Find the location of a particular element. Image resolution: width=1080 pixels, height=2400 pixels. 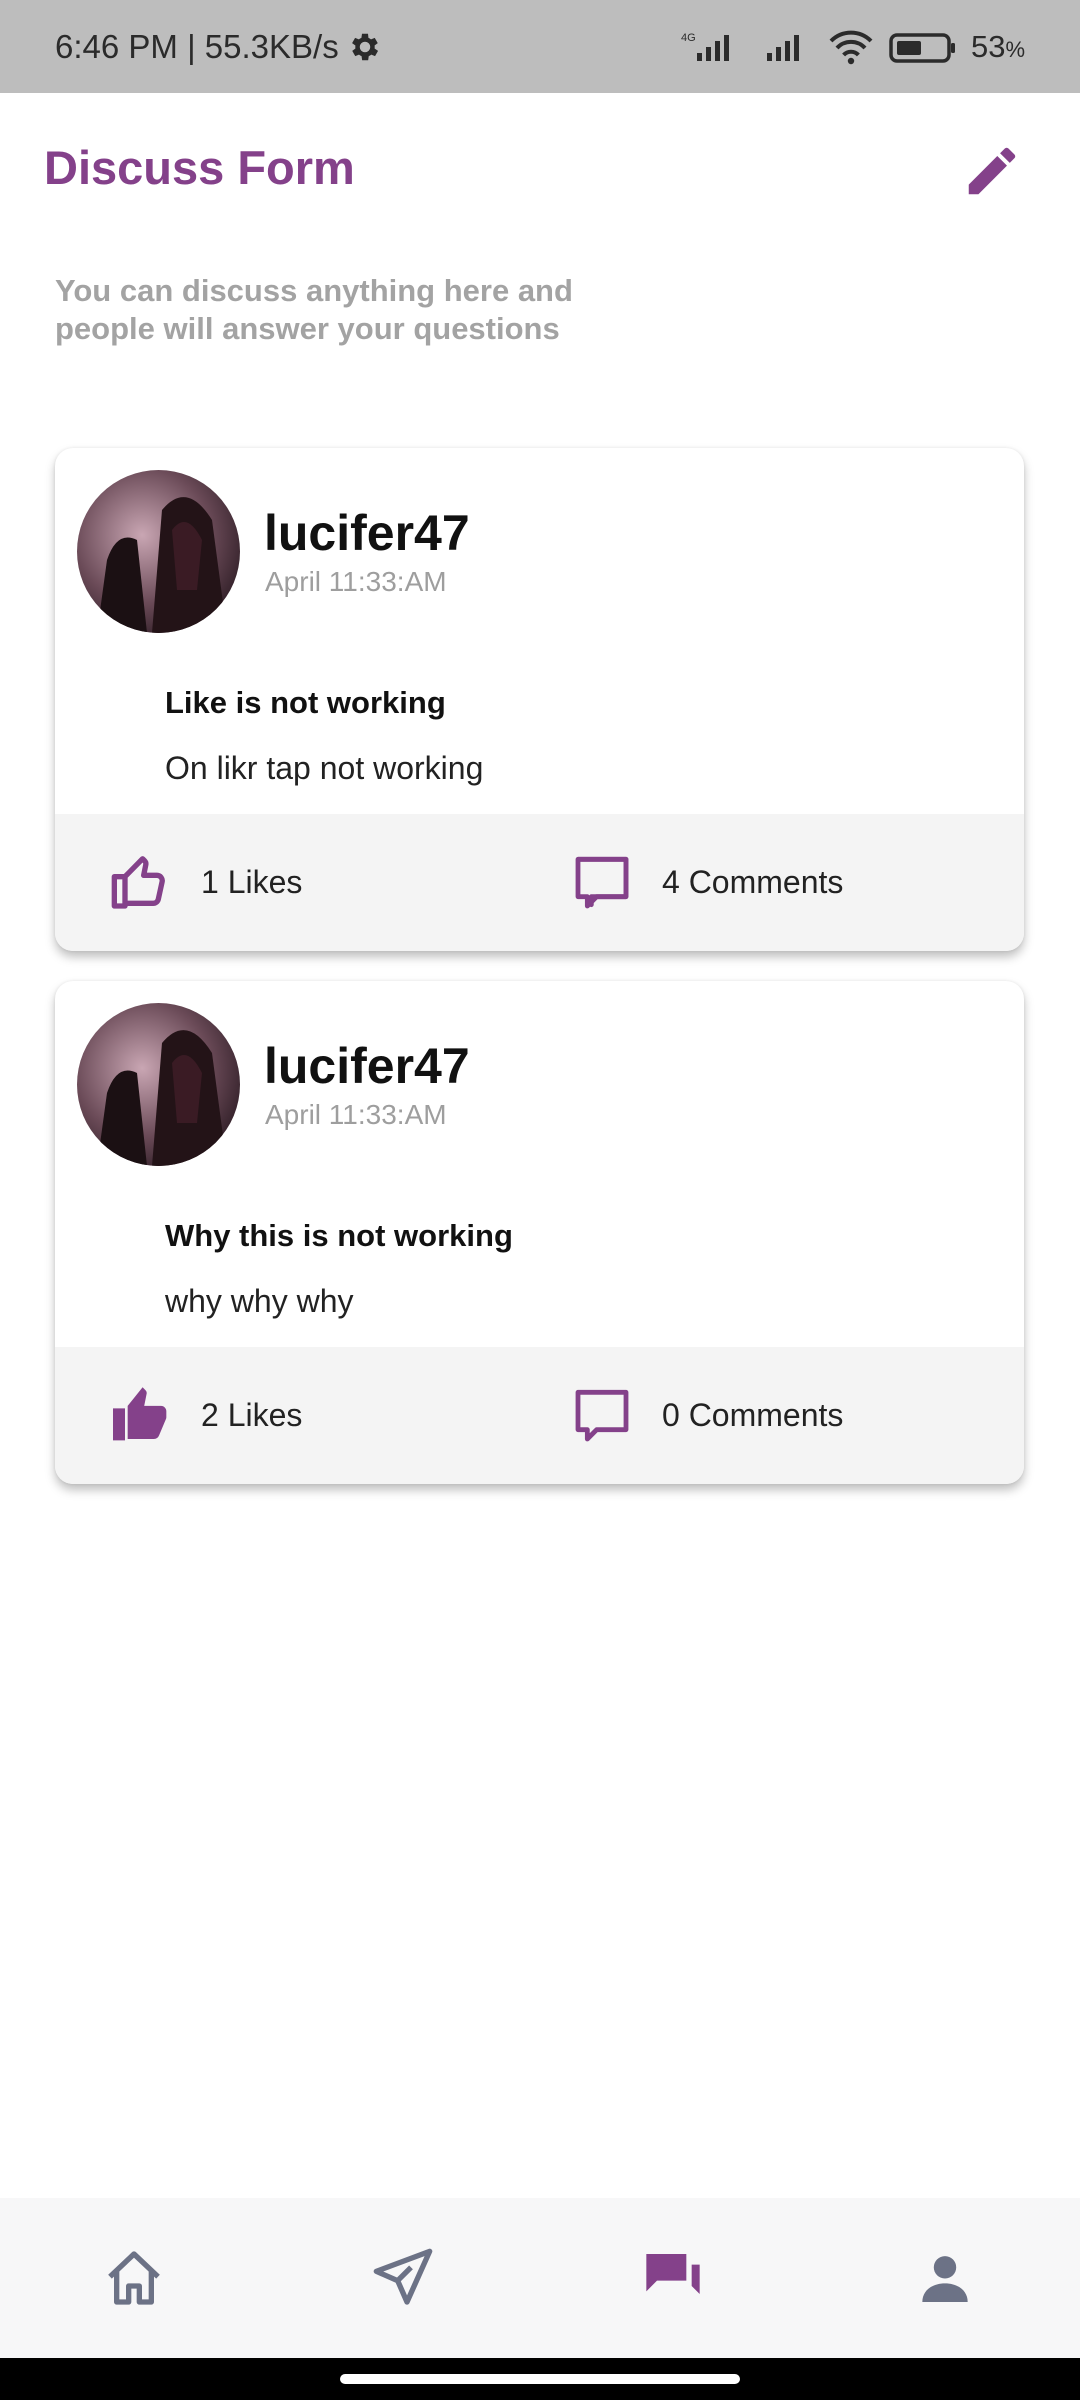

pencil-icon is located at coordinates (992, 171).